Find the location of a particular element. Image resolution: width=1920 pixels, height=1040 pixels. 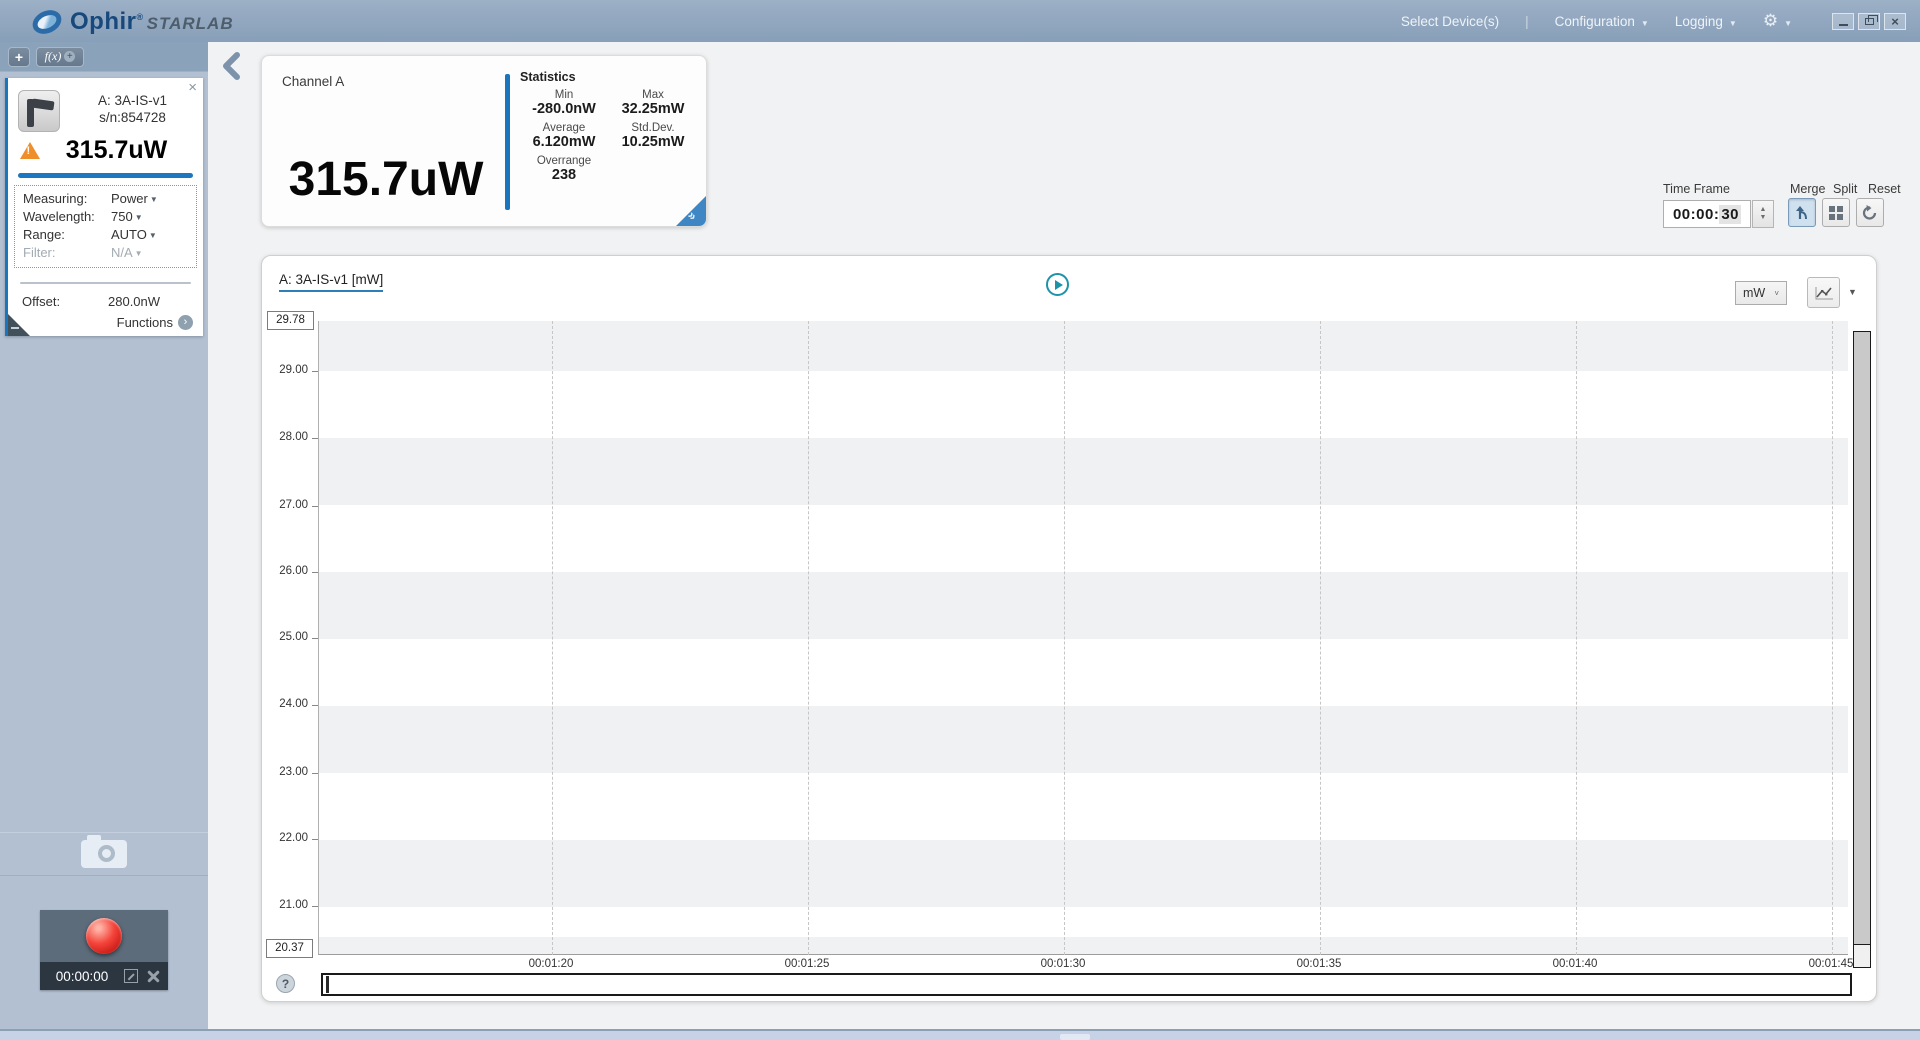

functions-link: Functions › is located at coordinates (155, 322).